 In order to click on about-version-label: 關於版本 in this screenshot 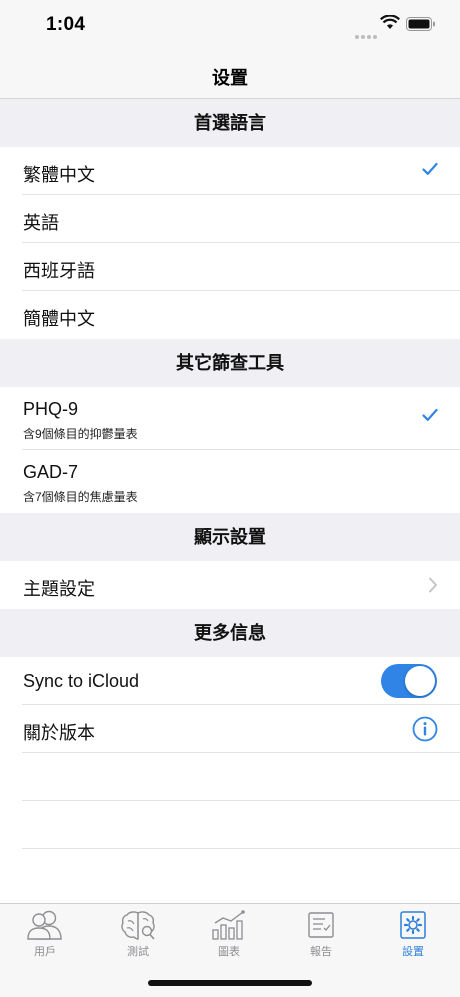, I will do `click(59, 733)`.